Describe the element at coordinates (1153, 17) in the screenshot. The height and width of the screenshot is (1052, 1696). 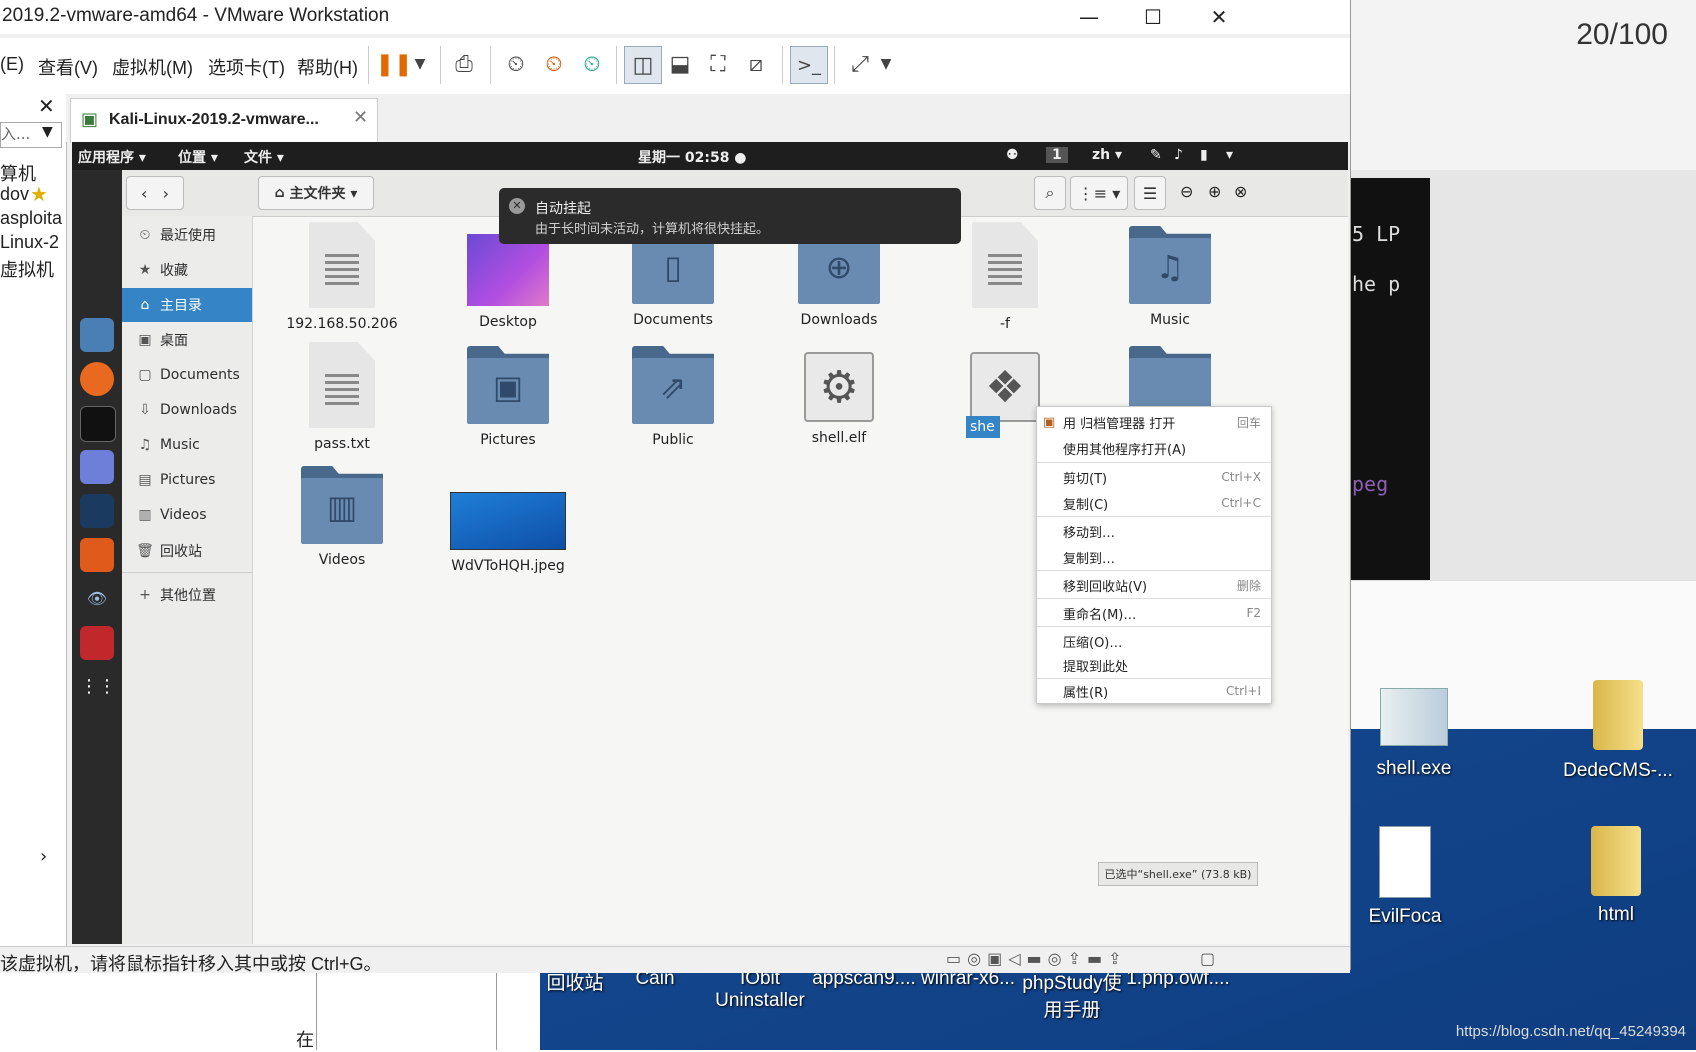
I see `maximize-button: ☐` at that location.